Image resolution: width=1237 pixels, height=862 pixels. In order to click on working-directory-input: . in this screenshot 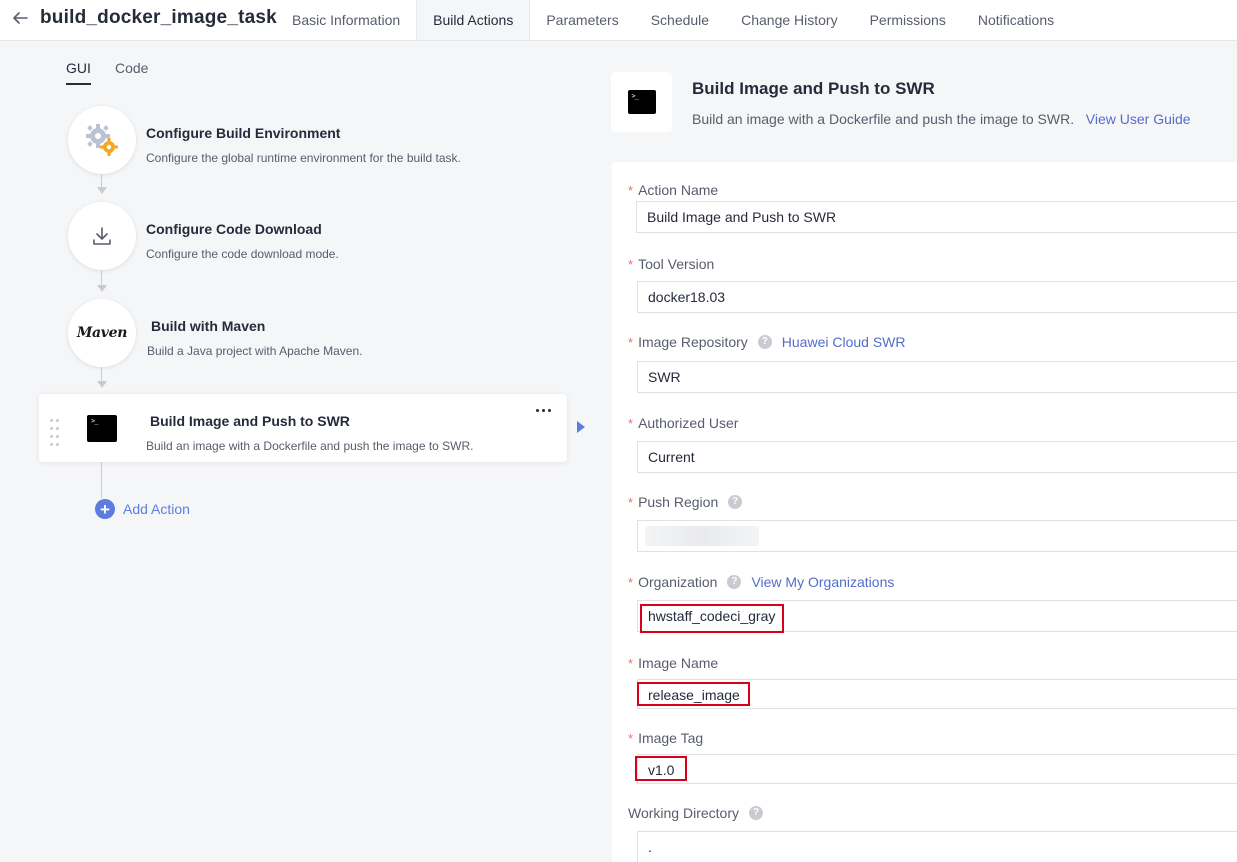, I will do `click(937, 846)`.